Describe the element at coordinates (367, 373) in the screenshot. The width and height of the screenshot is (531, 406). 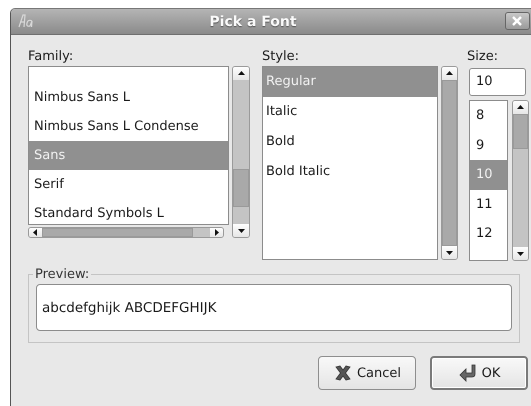
I see `cancel-button: Cancel` at that location.